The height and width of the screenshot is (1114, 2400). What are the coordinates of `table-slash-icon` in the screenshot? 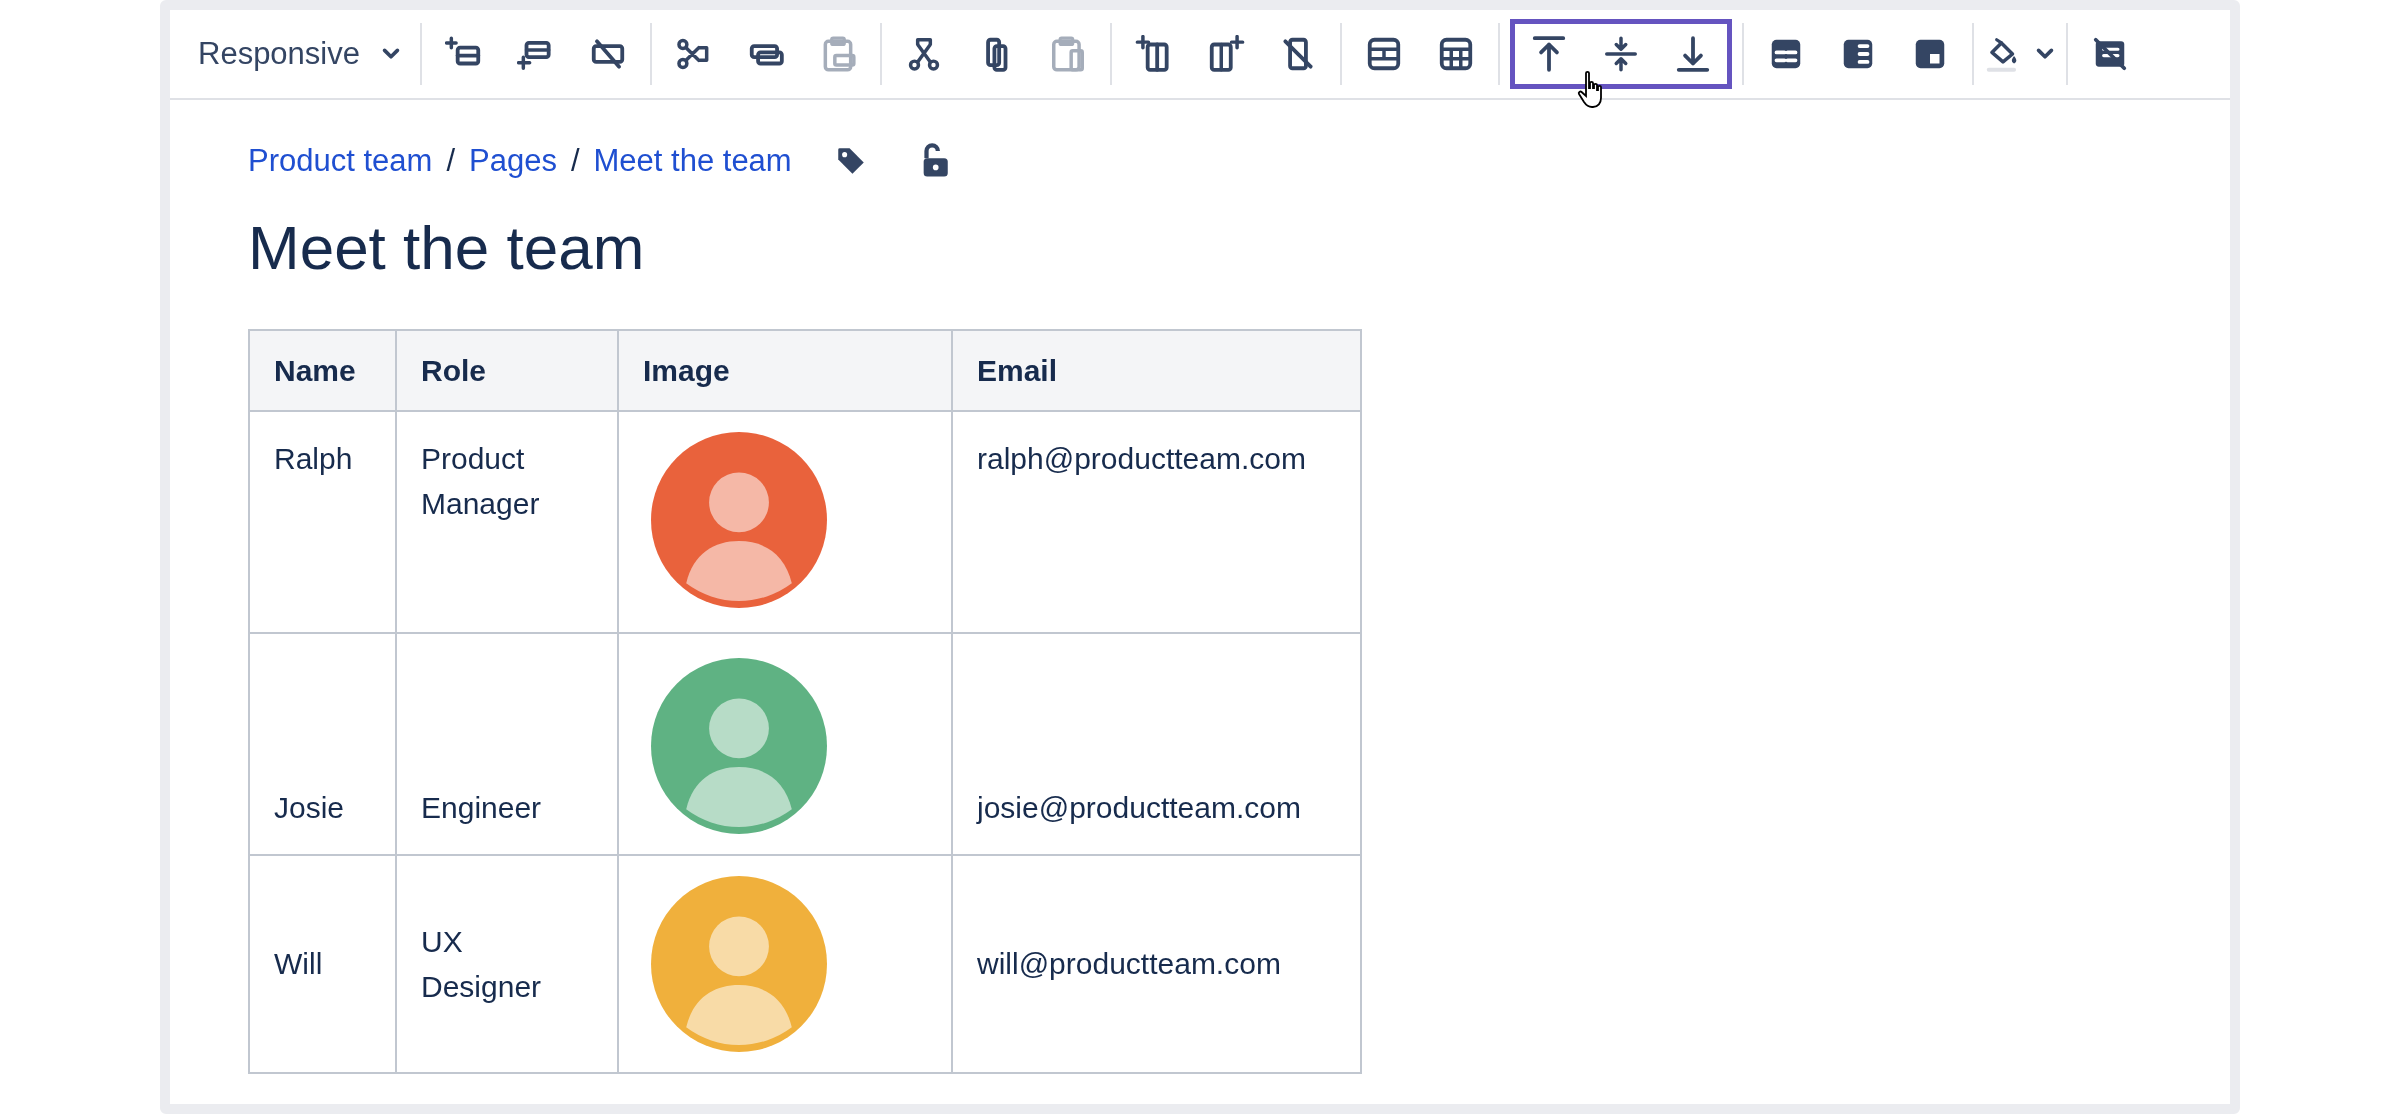 It's located at (2110, 54).